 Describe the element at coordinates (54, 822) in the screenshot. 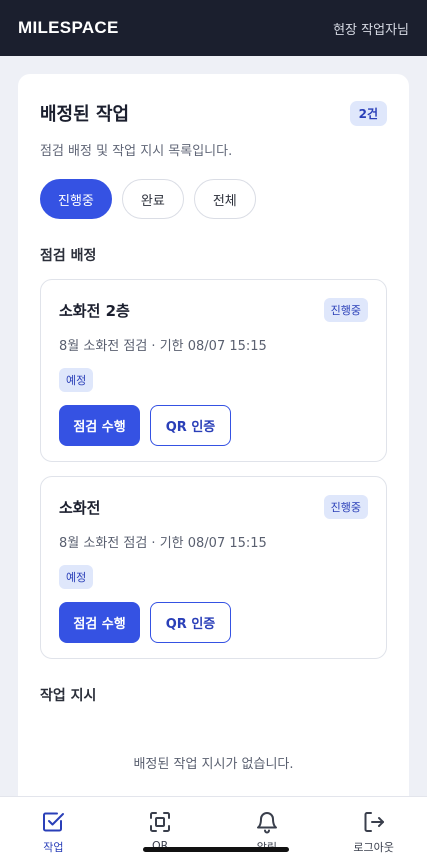

I see `checkbox-icon` at that location.